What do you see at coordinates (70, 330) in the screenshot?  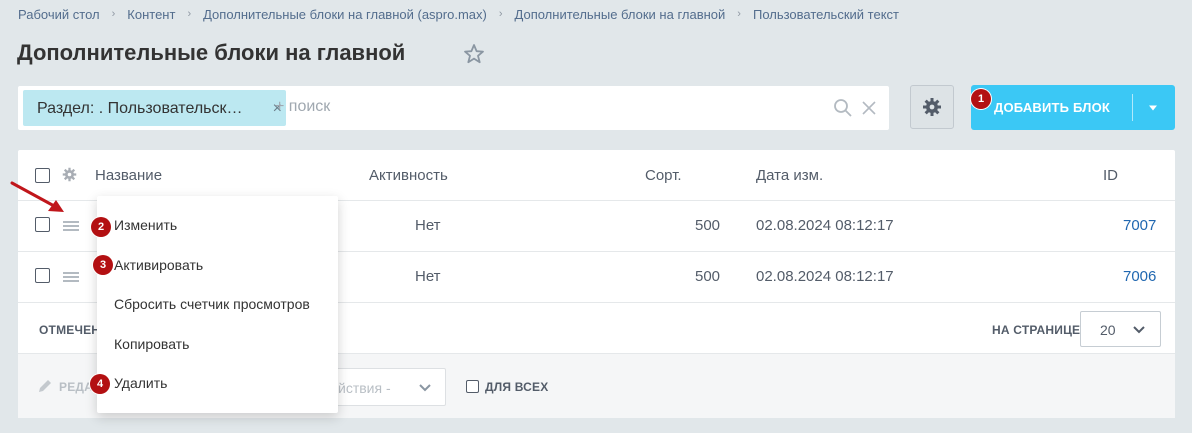 I see `selected-count-label: ОТМЕЧЕН` at bounding box center [70, 330].